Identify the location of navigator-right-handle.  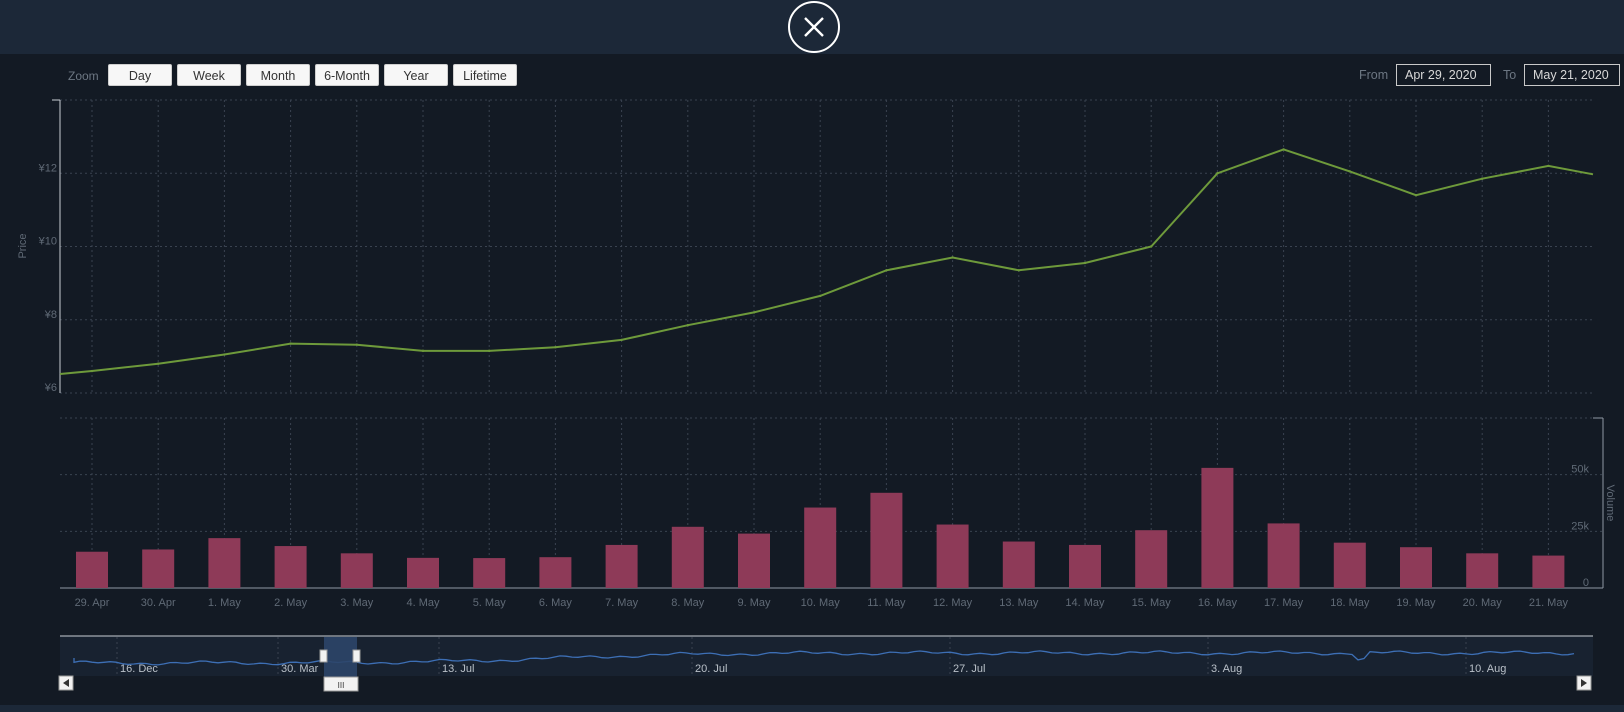
(356, 656).